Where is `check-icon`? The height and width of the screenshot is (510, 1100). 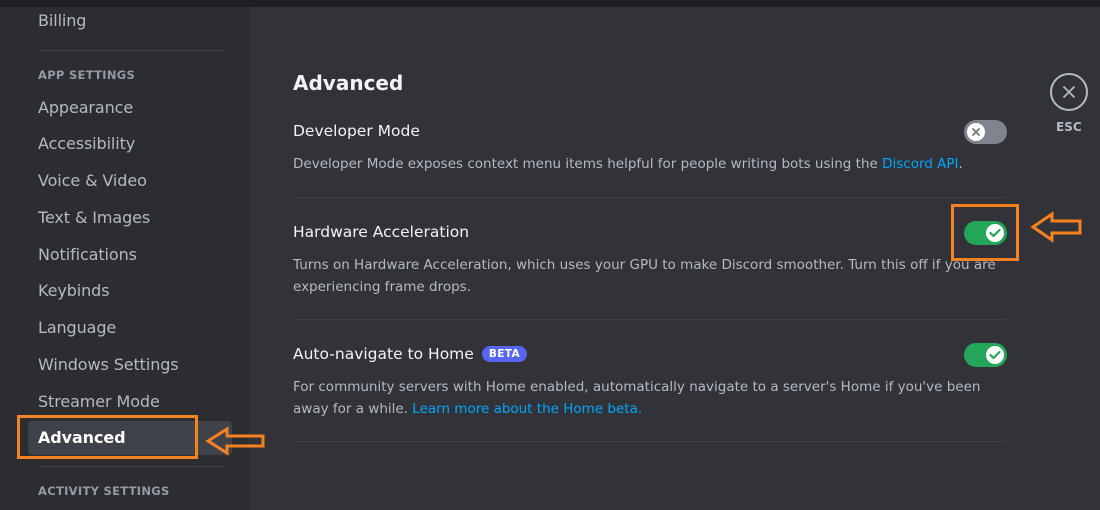
check-icon is located at coordinates (995, 355).